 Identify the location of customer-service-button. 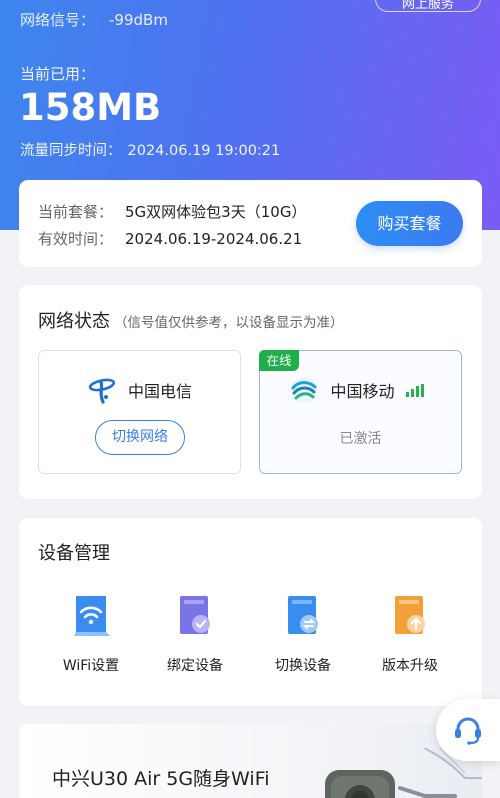
(468, 730).